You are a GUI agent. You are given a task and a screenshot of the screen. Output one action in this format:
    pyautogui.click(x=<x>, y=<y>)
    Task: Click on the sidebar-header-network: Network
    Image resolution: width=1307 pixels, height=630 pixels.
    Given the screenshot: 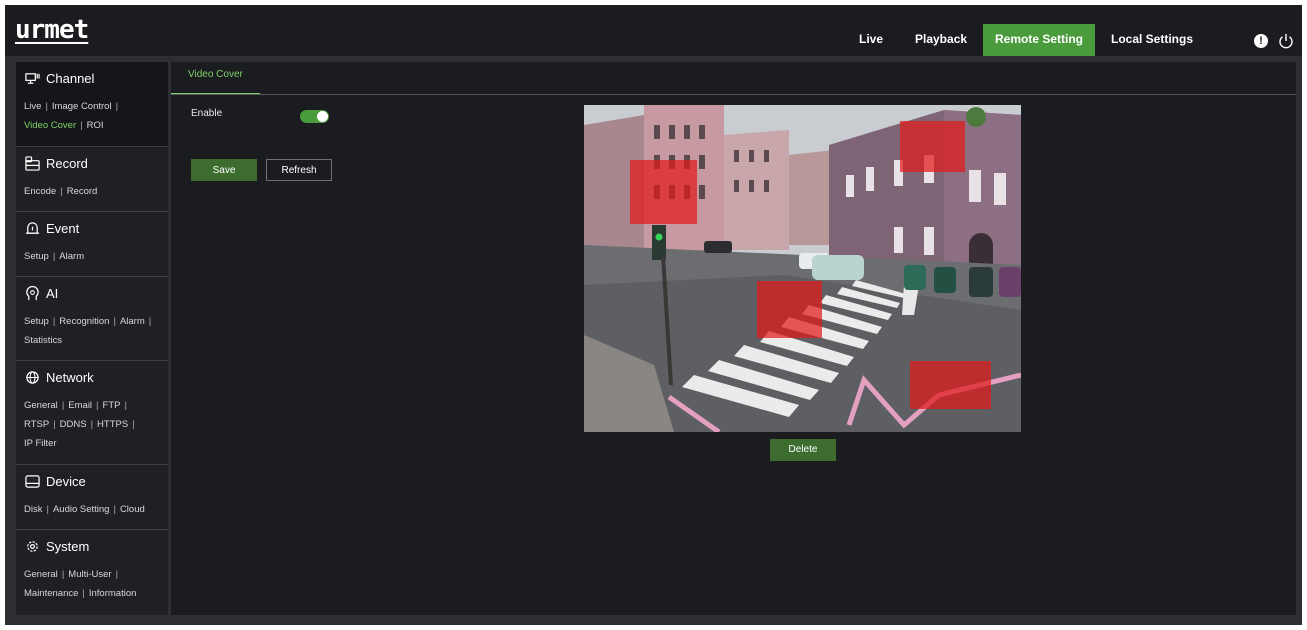 What is the action you would take?
    pyautogui.click(x=59, y=377)
    